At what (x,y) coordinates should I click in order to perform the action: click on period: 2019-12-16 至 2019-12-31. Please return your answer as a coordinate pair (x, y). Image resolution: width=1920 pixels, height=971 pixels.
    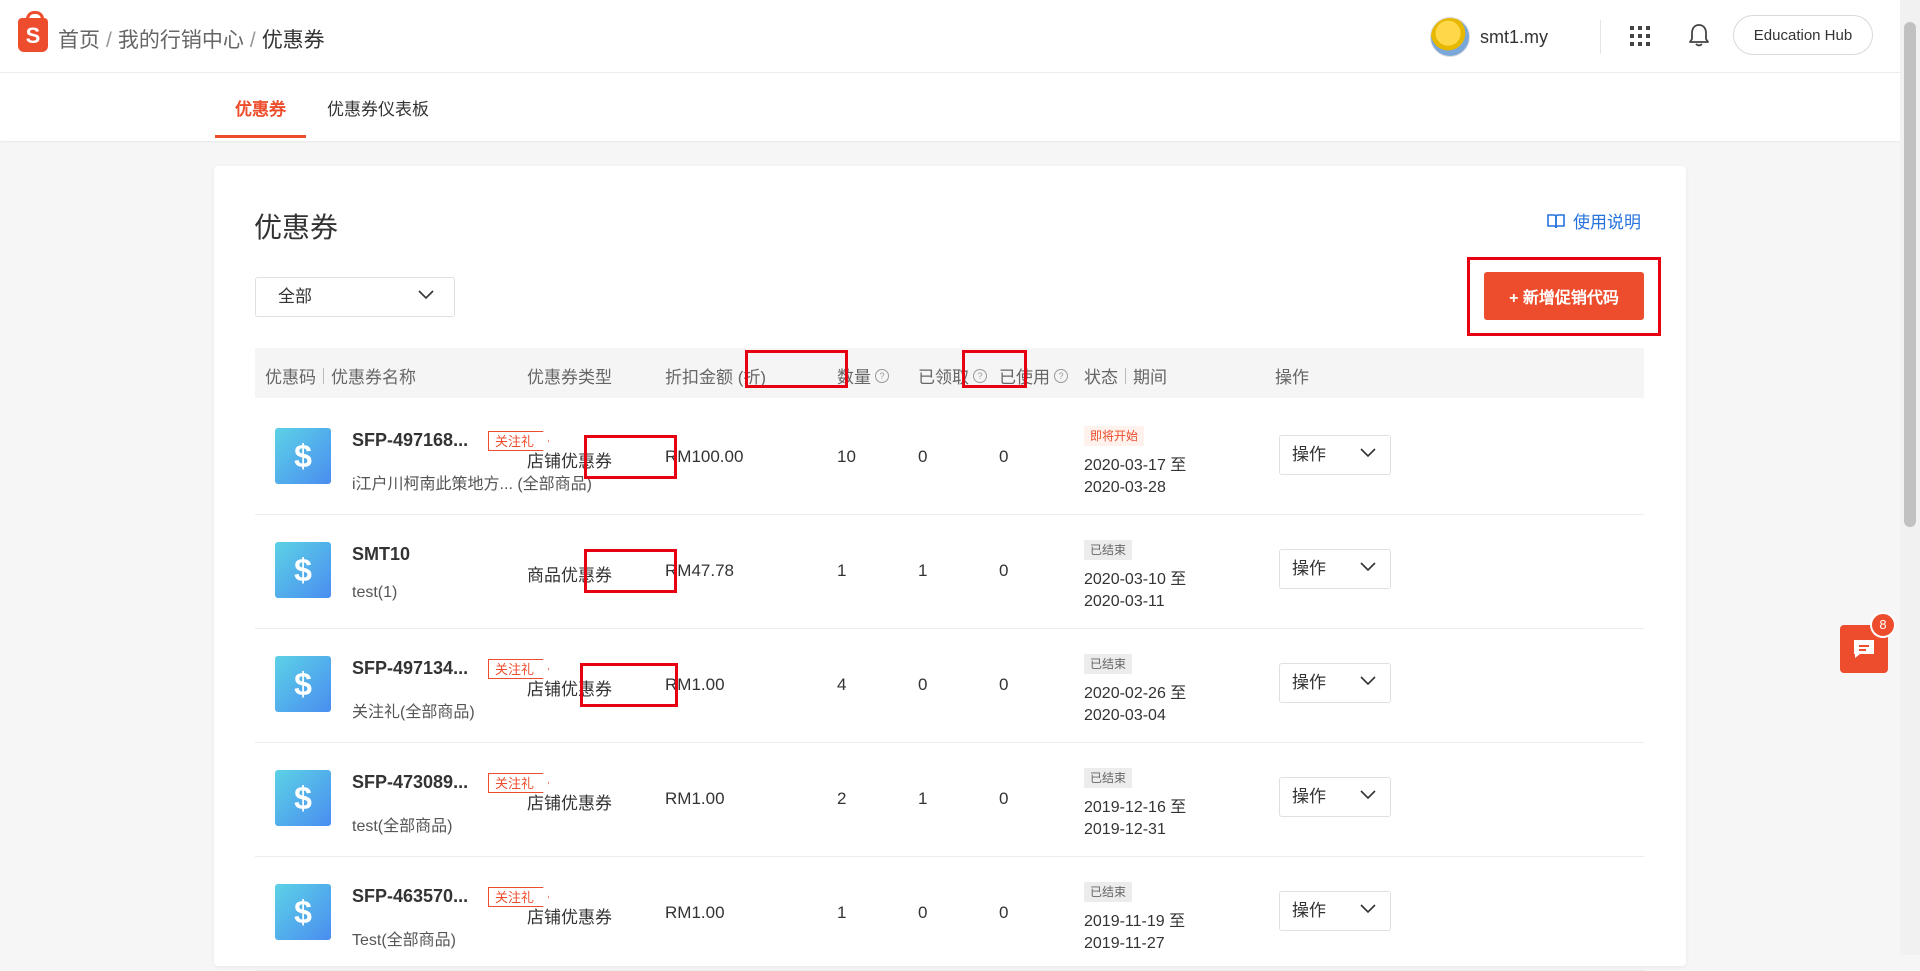
    Looking at the image, I should click on (1135, 819).